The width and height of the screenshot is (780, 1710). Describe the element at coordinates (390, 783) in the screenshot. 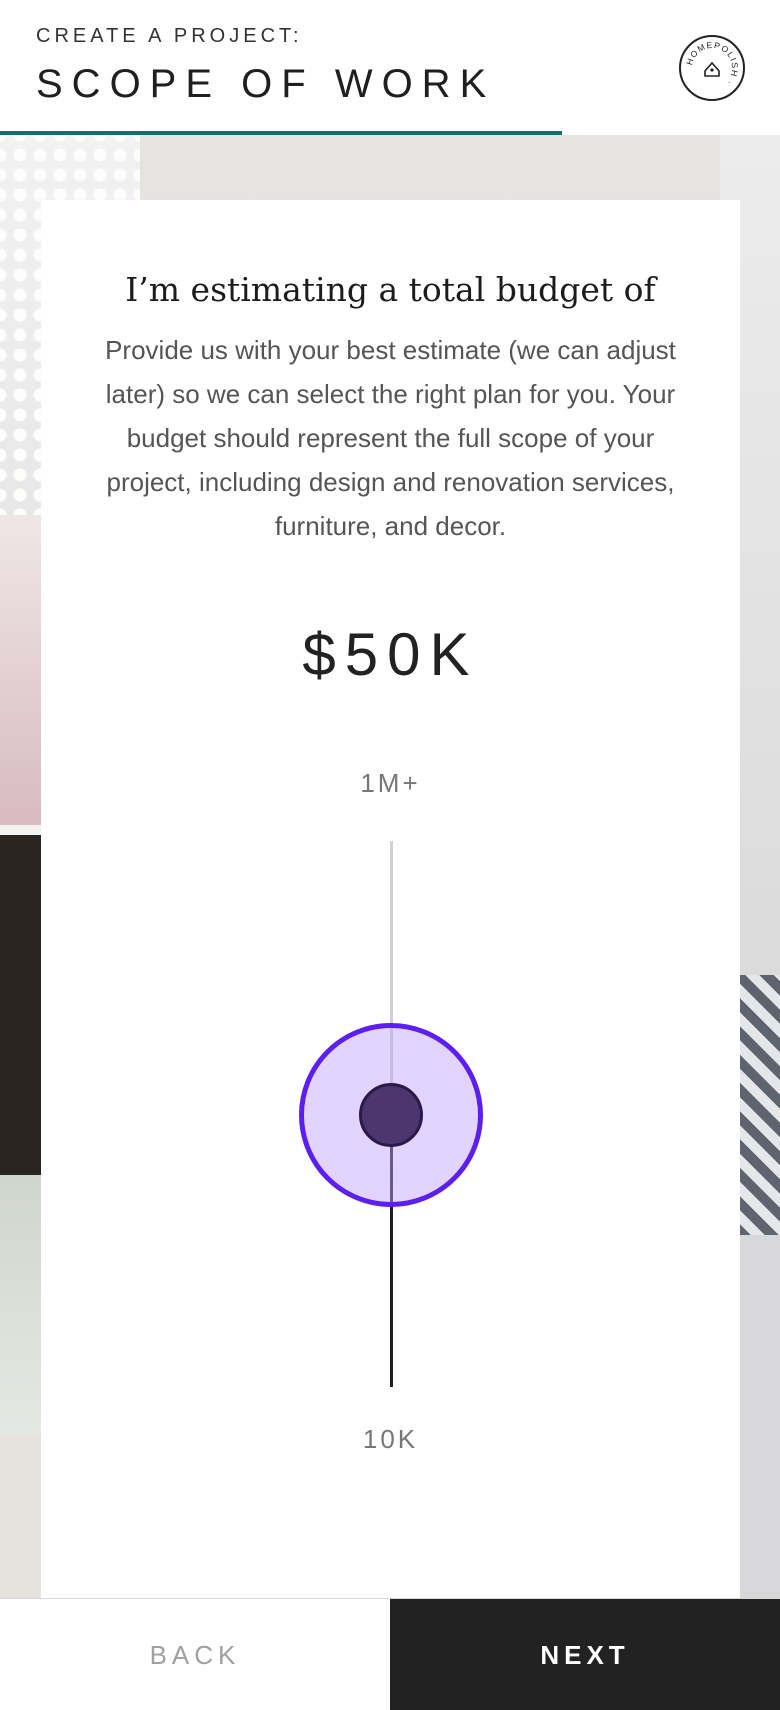

I see `slider-max-label: 1M+` at that location.